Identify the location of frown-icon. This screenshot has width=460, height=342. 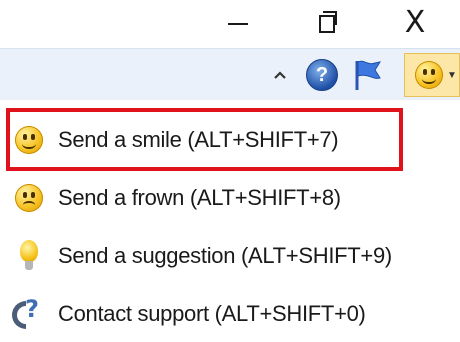
(29, 198).